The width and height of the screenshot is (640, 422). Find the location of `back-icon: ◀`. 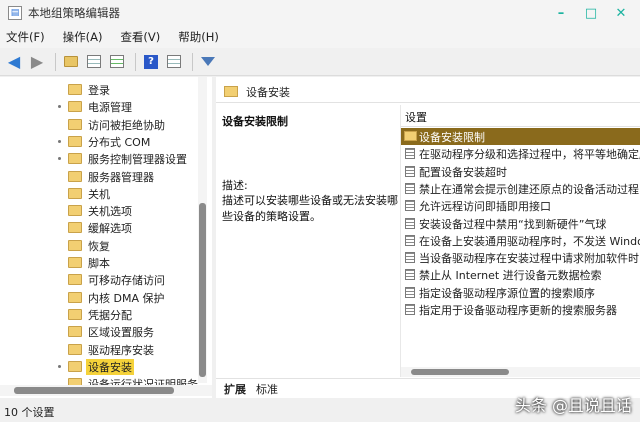

back-icon: ◀ is located at coordinates (14, 61).